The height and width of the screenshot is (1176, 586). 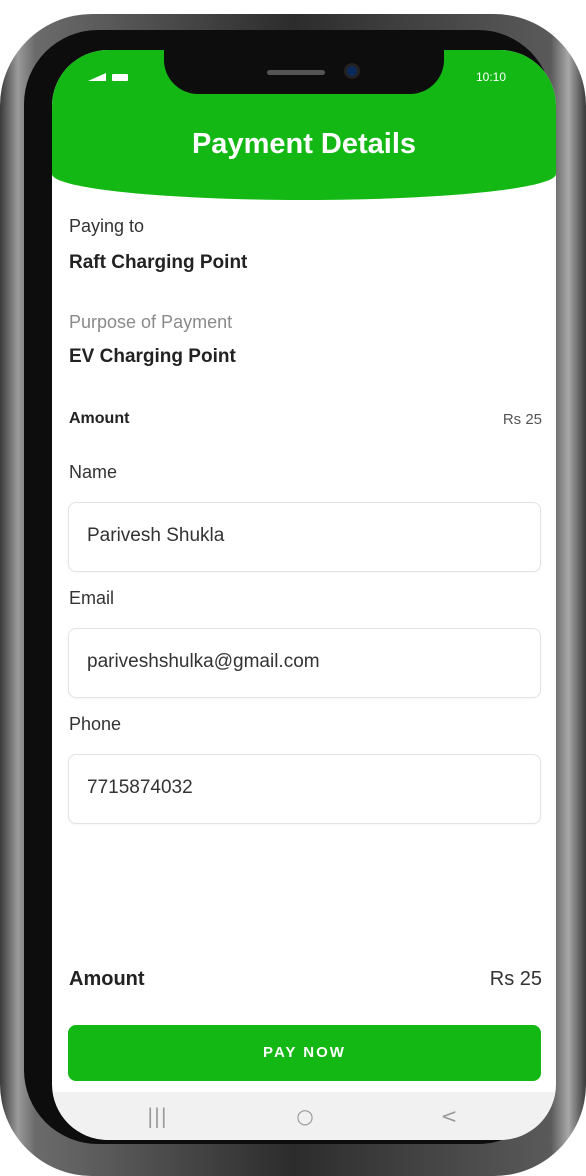 What do you see at coordinates (307, 662) in the screenshot?
I see `email-input` at bounding box center [307, 662].